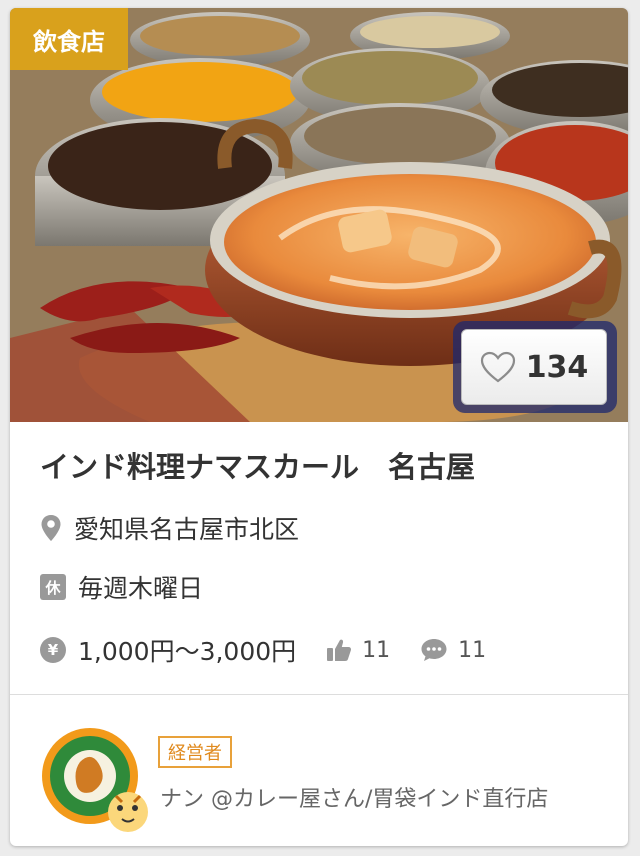 The image size is (640, 856). I want to click on shop-title: インド料理ナマスカール 名古屋, so click(257, 465).